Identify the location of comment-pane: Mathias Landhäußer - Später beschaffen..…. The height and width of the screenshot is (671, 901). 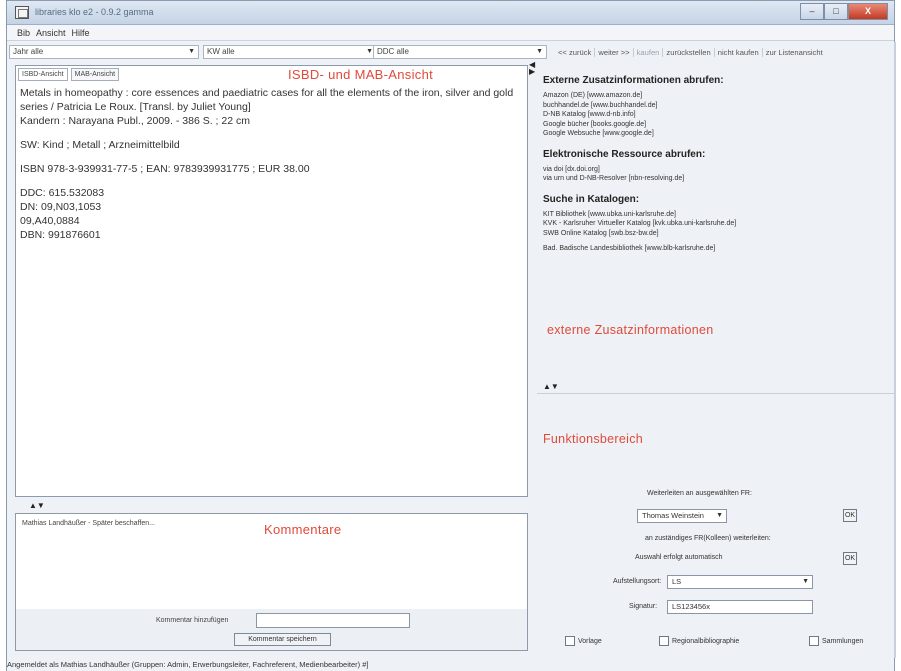
(271, 582).